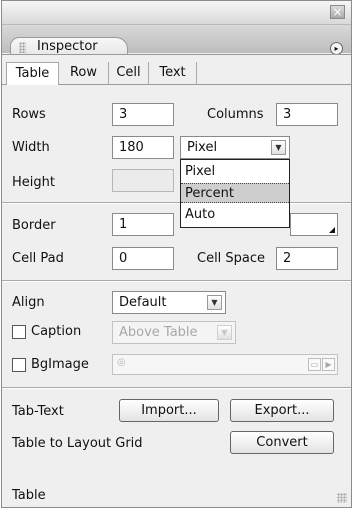 Image resolution: width=355 pixels, height=511 pixels. What do you see at coordinates (129, 73) in the screenshot?
I see `tab-cell: Cell` at bounding box center [129, 73].